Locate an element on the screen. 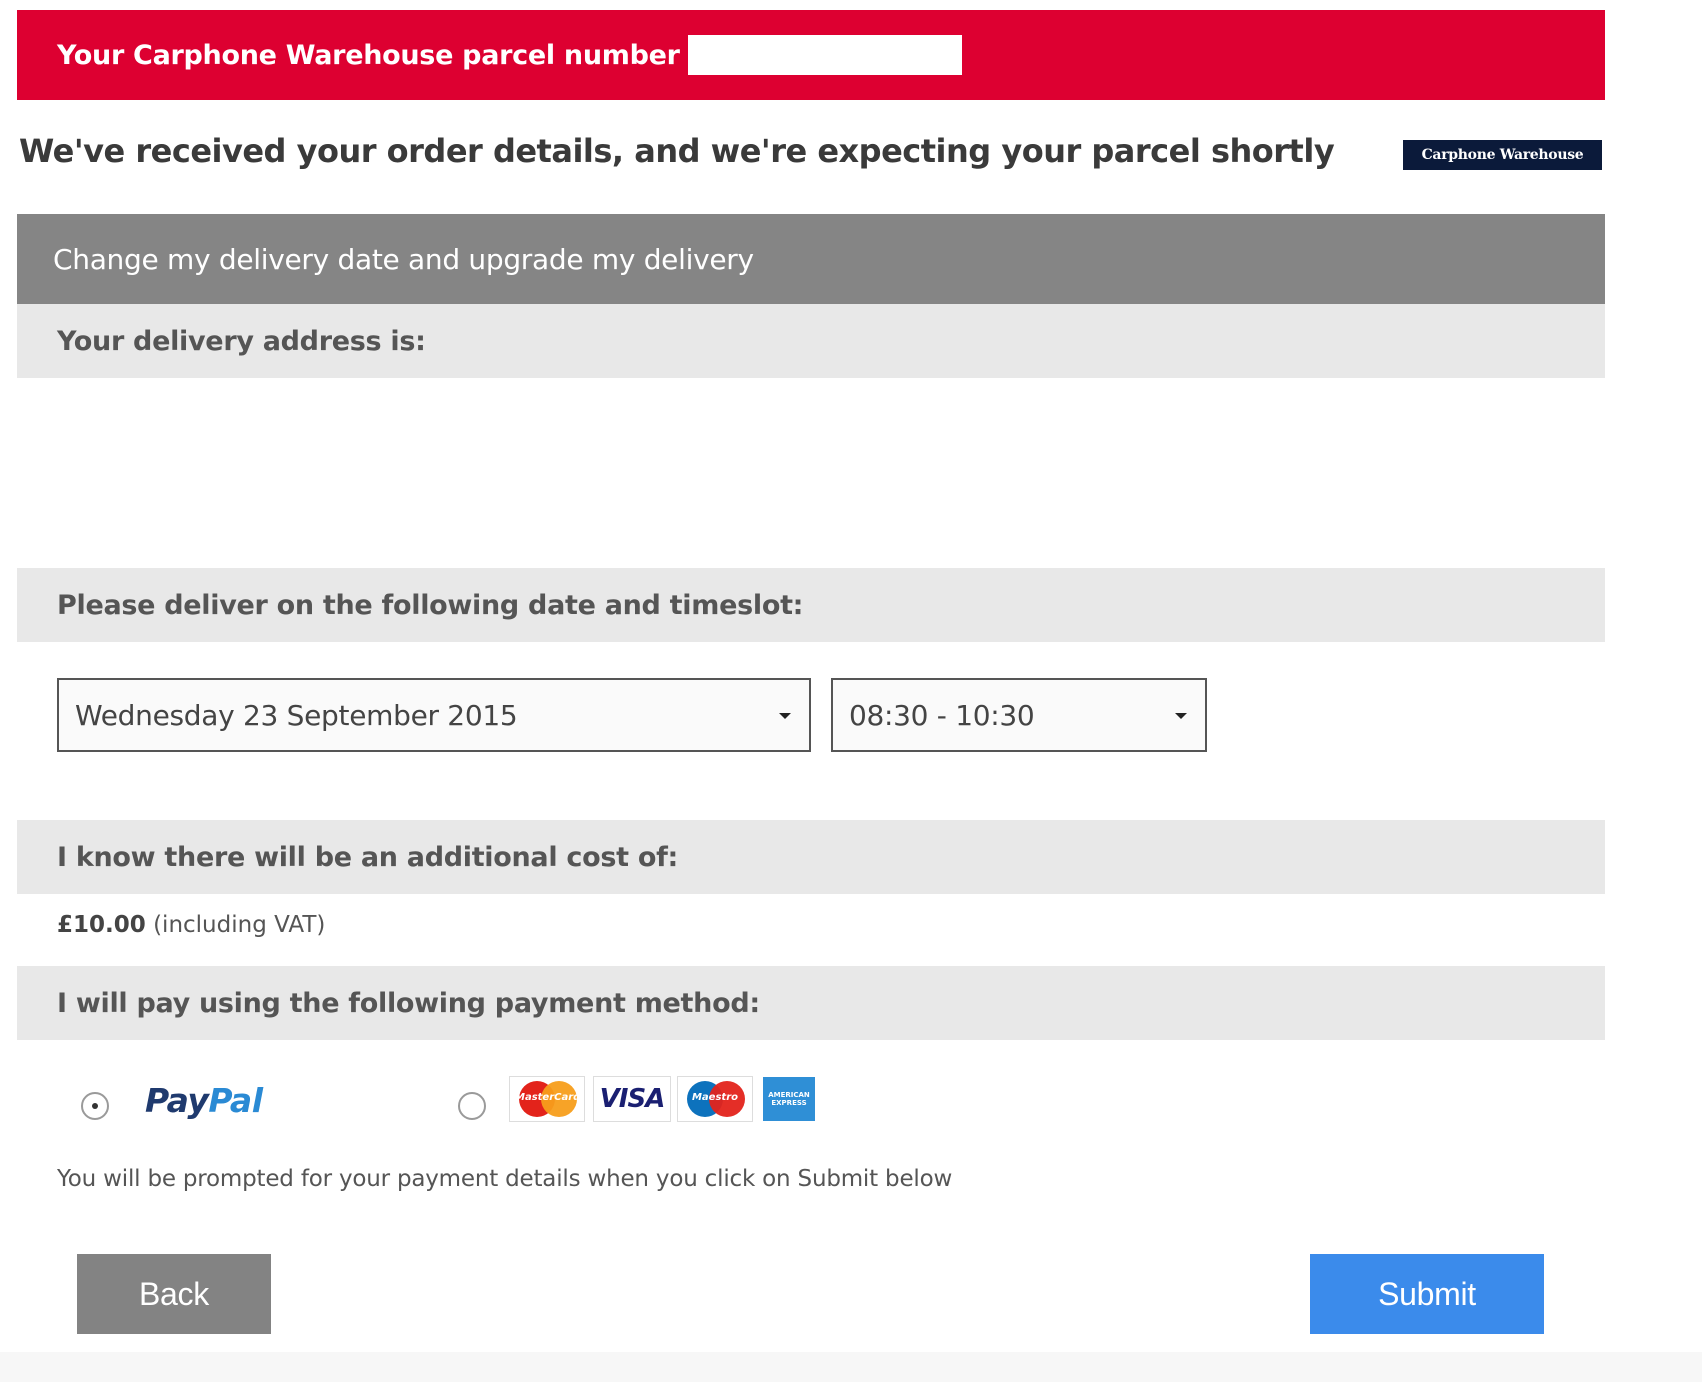 This screenshot has height=1382, width=1702. paypal-logo-pal: Pal is located at coordinates (235, 1100).